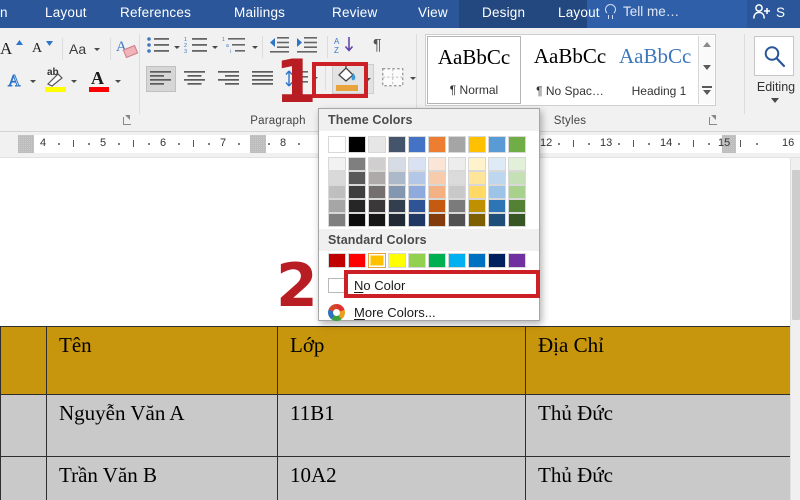  Describe the element at coordinates (23, 82) in the screenshot. I see `text-effects-button: A` at that location.